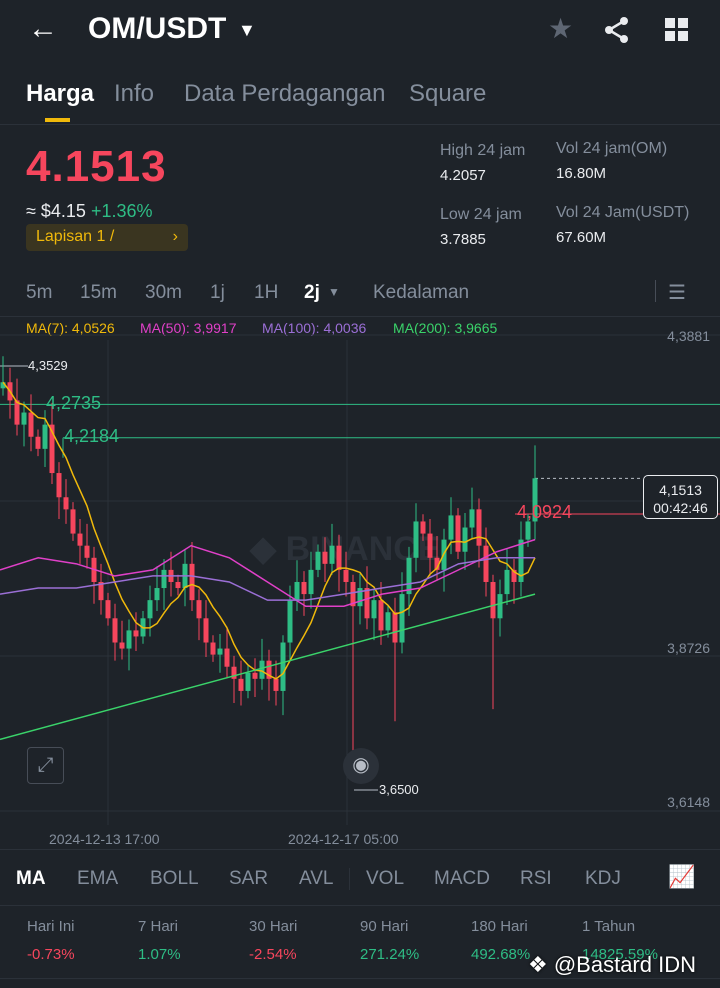  I want to click on last-price-tag: 4,1513 00:42:46, so click(680, 497).